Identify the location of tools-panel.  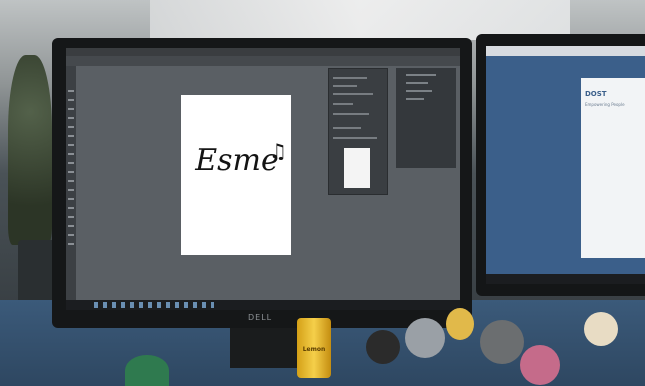
(71, 183).